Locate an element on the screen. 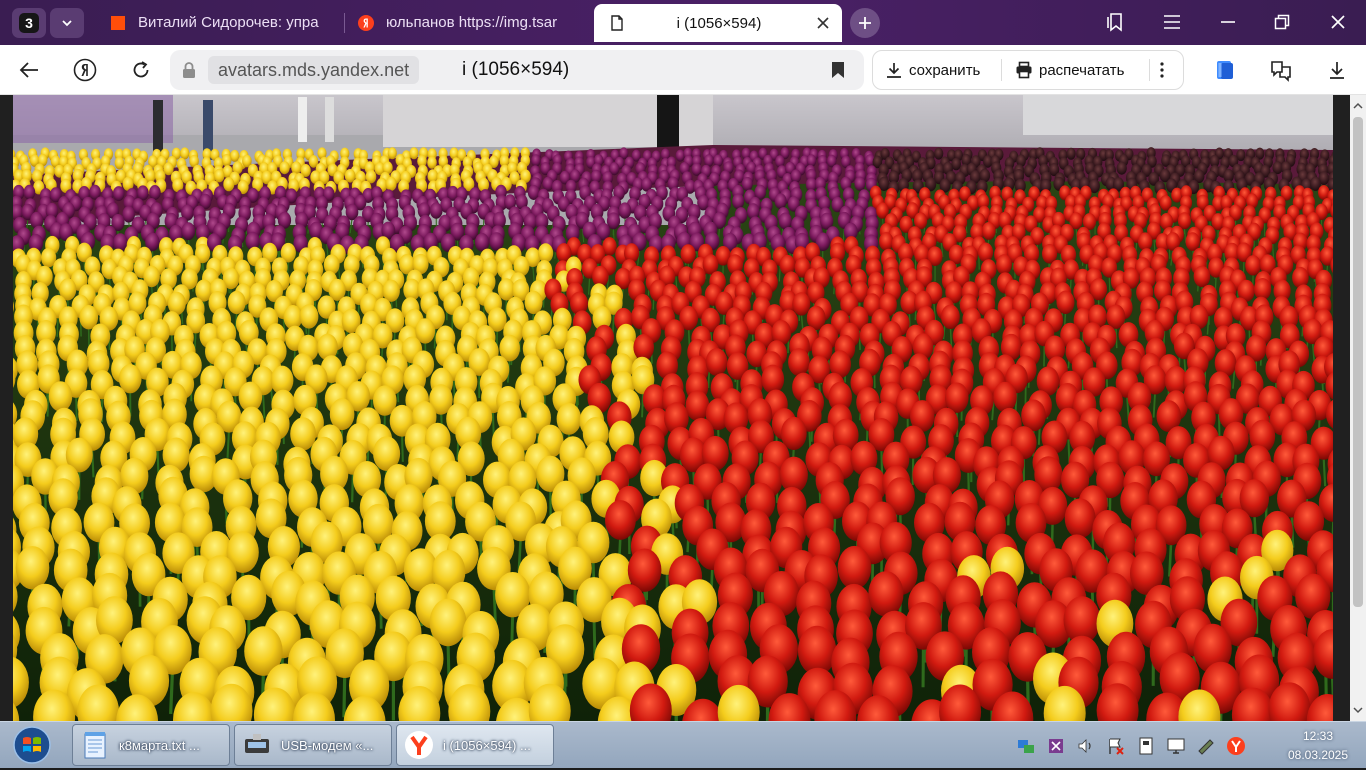 This screenshot has height=770, width=1366. reload-button is located at coordinates (141, 70).